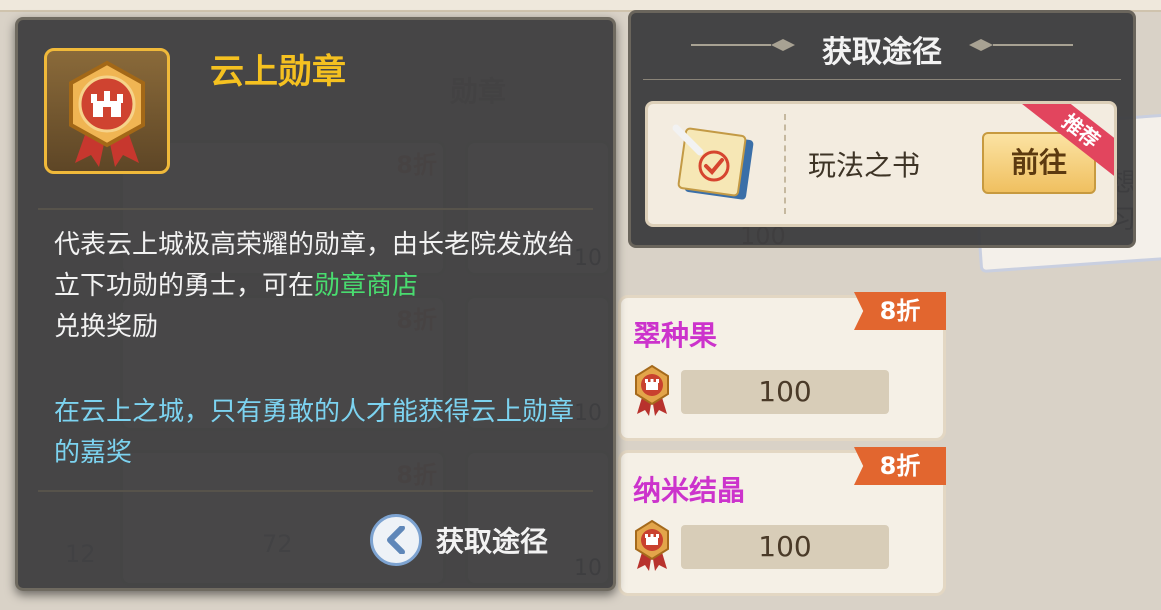 This screenshot has width=1161, height=610. What do you see at coordinates (713, 162) in the screenshot?
I see `book-icon` at bounding box center [713, 162].